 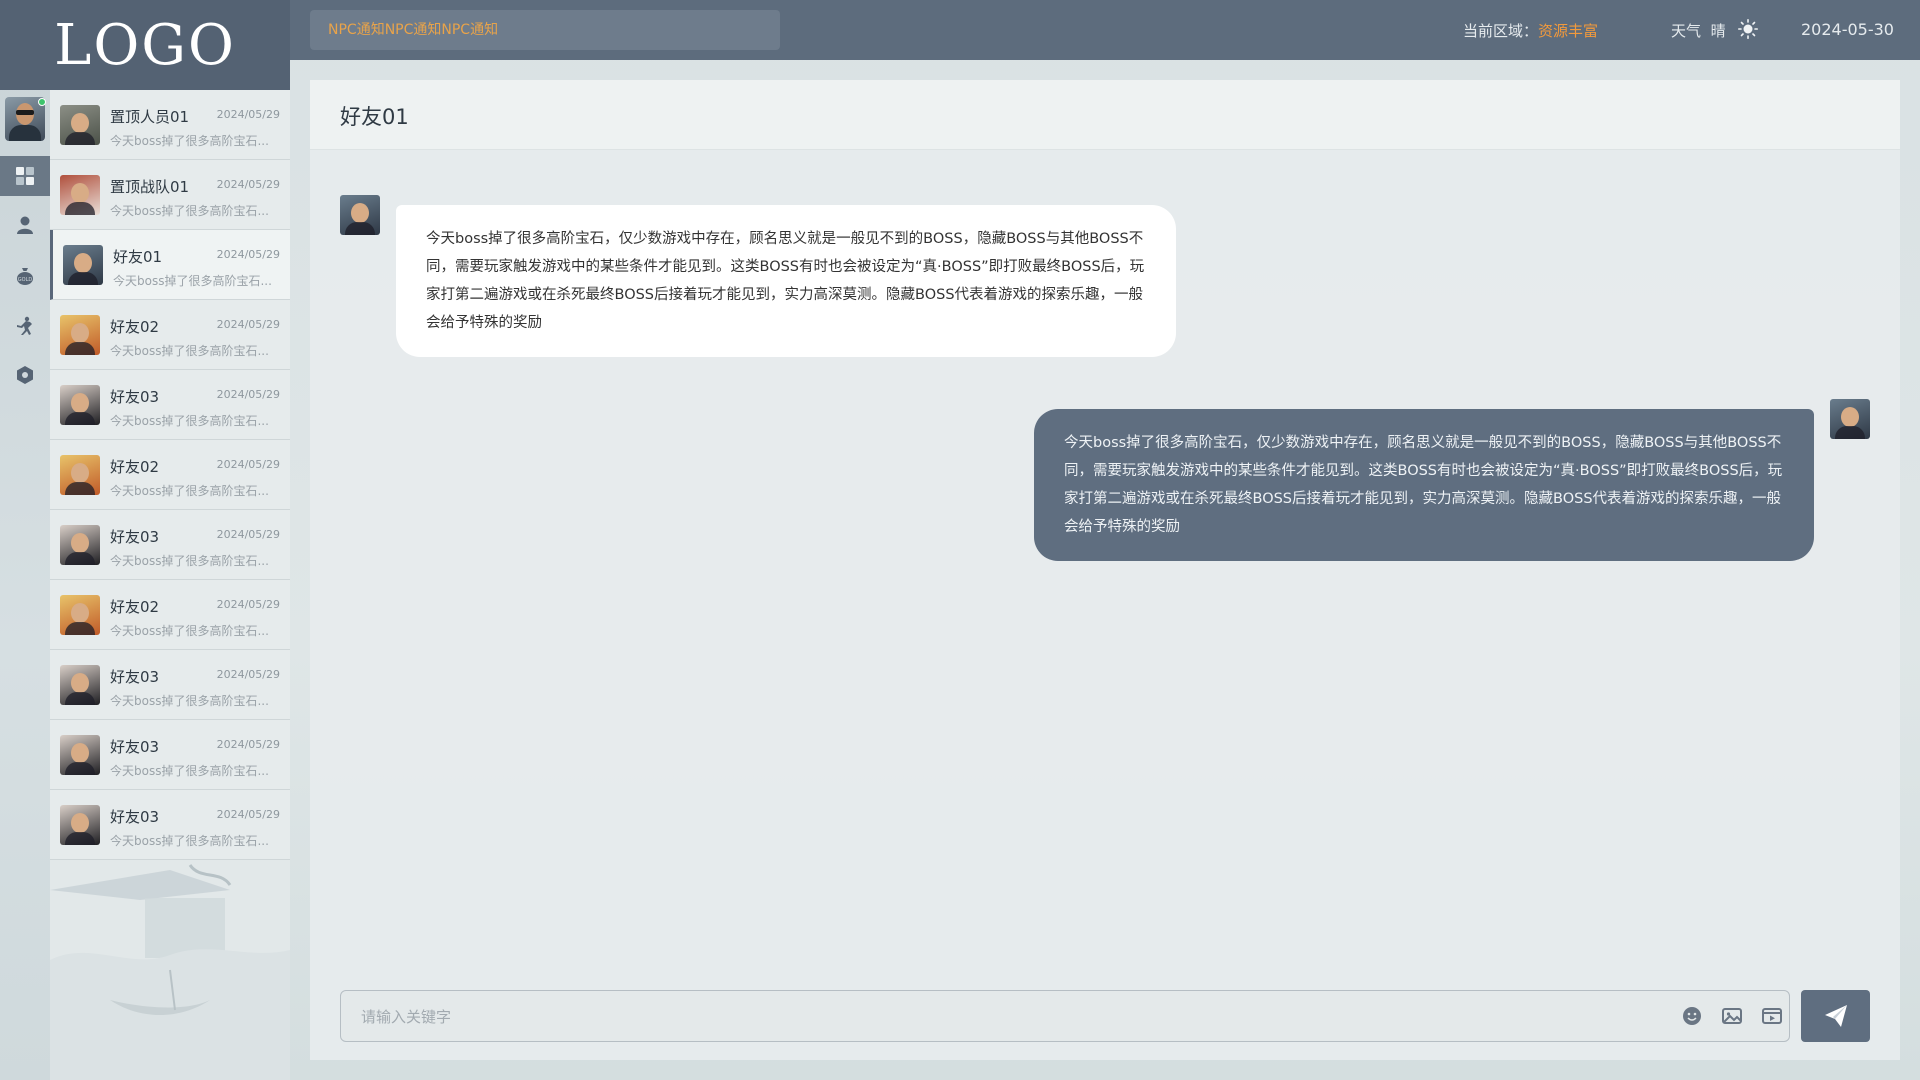 I want to click on landscape-decoration, so click(x=170, y=970).